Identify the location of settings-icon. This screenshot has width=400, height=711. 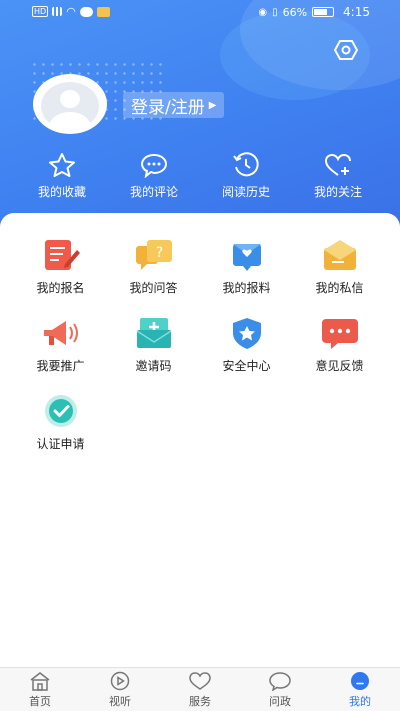
(346, 50).